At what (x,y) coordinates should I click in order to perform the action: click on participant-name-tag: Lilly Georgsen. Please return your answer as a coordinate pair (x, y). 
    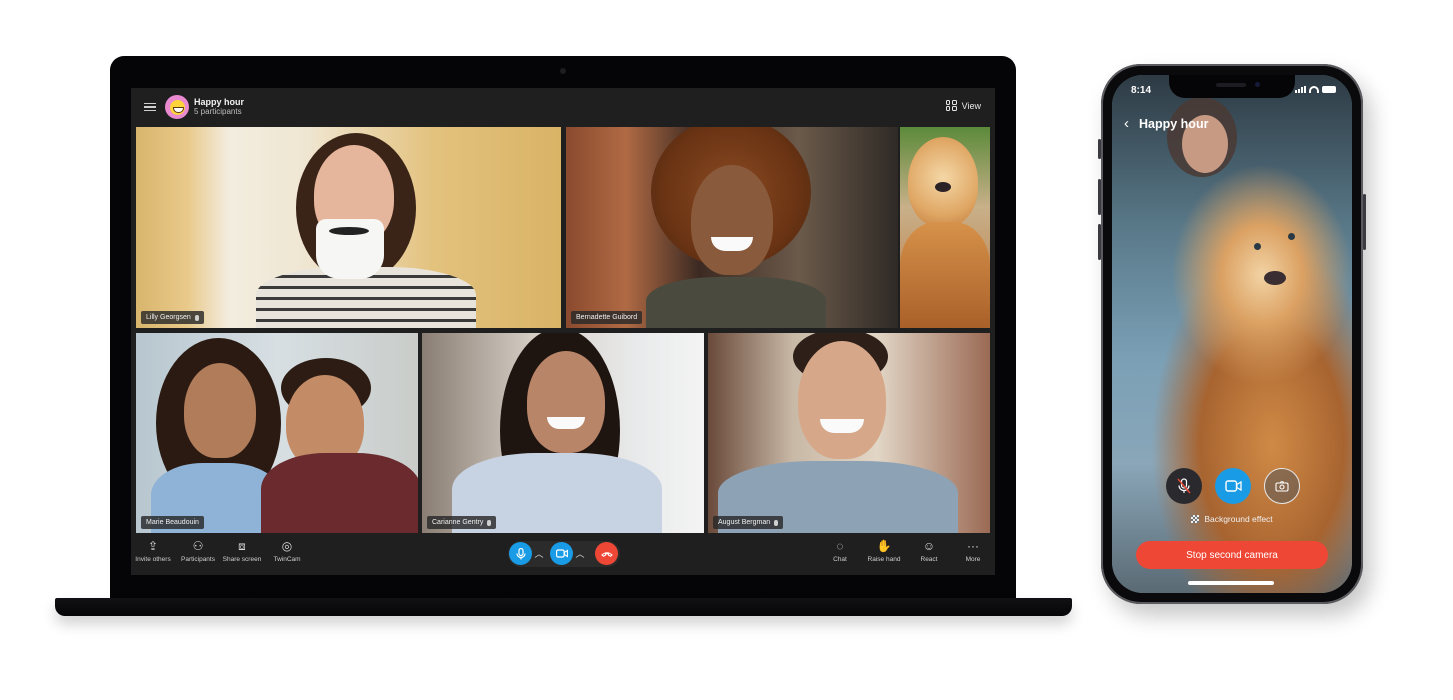
    Looking at the image, I should click on (172, 317).